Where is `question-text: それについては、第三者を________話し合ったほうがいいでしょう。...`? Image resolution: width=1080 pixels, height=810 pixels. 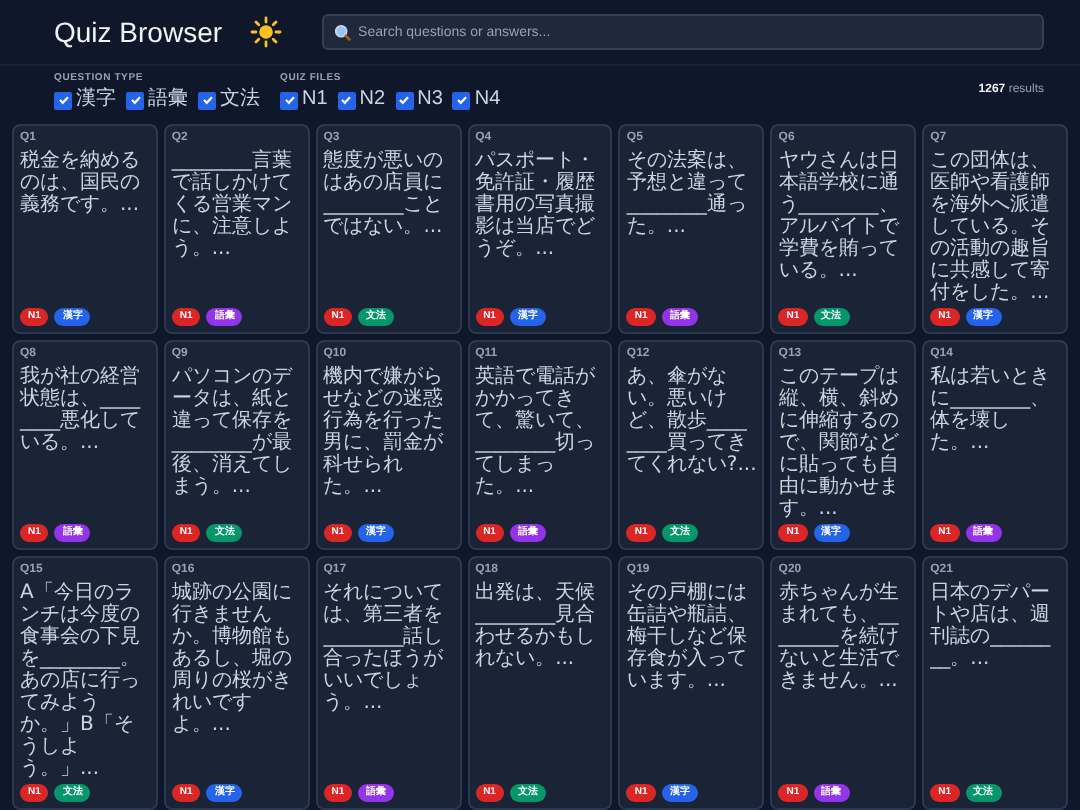 question-text: それについては、第三者を________話し合ったほうがいいでしょう。... is located at coordinates (384, 648).